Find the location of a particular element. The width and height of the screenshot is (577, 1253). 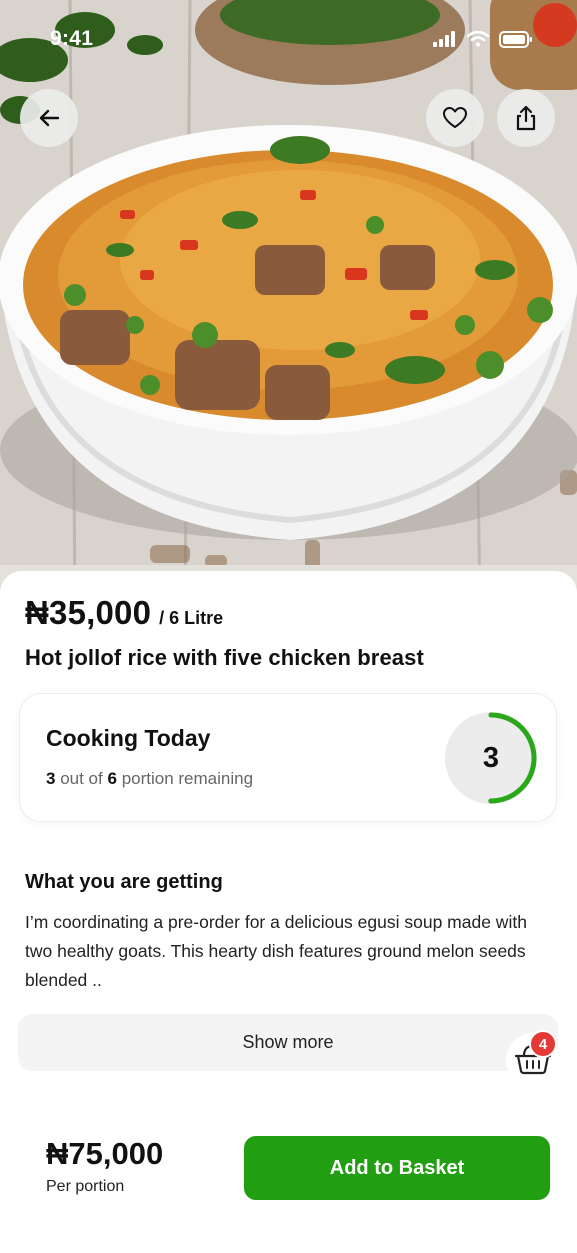

arrow-left-icon is located at coordinates (49, 118).